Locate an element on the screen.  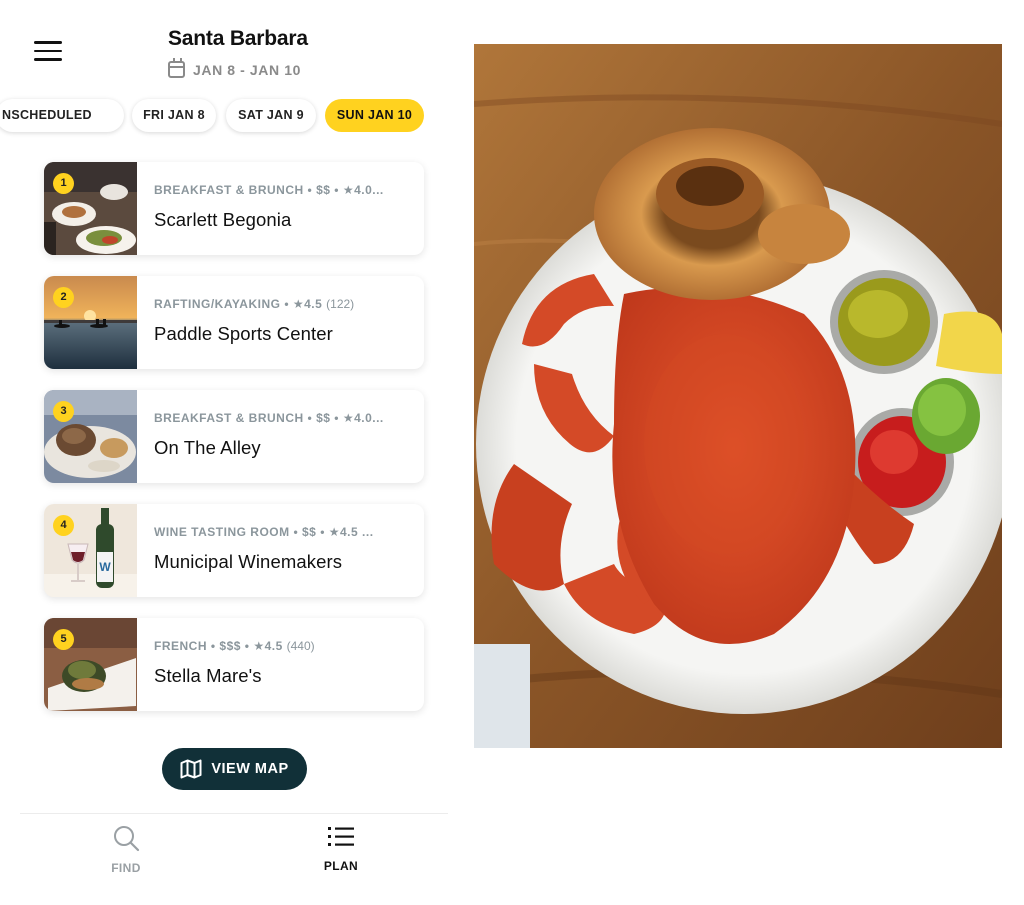
place-review-count: (440) is located at coordinates (300, 646).